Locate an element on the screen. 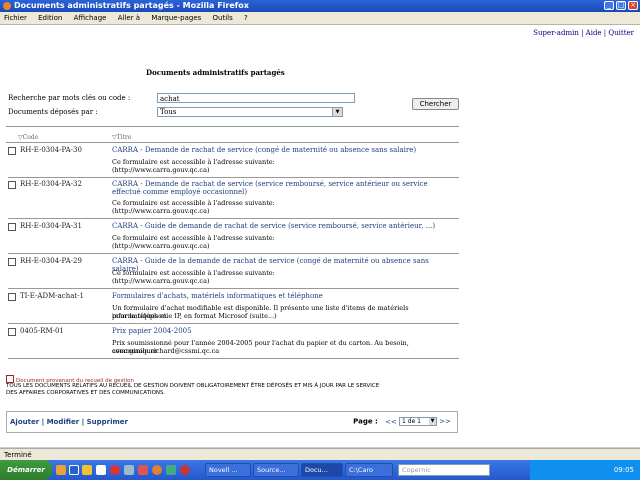  top-links: Super-admin | Aide | Quitter is located at coordinates (583, 33).